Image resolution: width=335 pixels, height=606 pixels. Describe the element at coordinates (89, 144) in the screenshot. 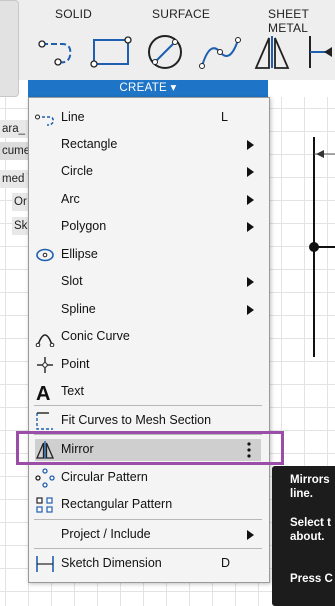

I see `menu-item-label: Rectangle` at that location.